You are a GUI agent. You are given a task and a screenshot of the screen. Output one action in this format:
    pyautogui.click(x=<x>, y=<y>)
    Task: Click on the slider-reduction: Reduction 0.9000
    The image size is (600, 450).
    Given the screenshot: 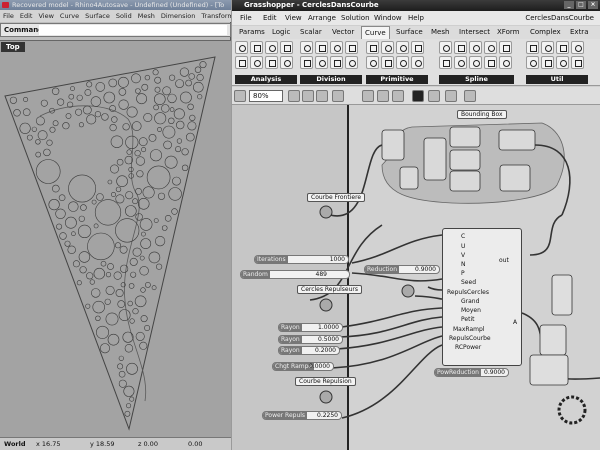 What is the action you would take?
    pyautogui.click(x=402, y=269)
    